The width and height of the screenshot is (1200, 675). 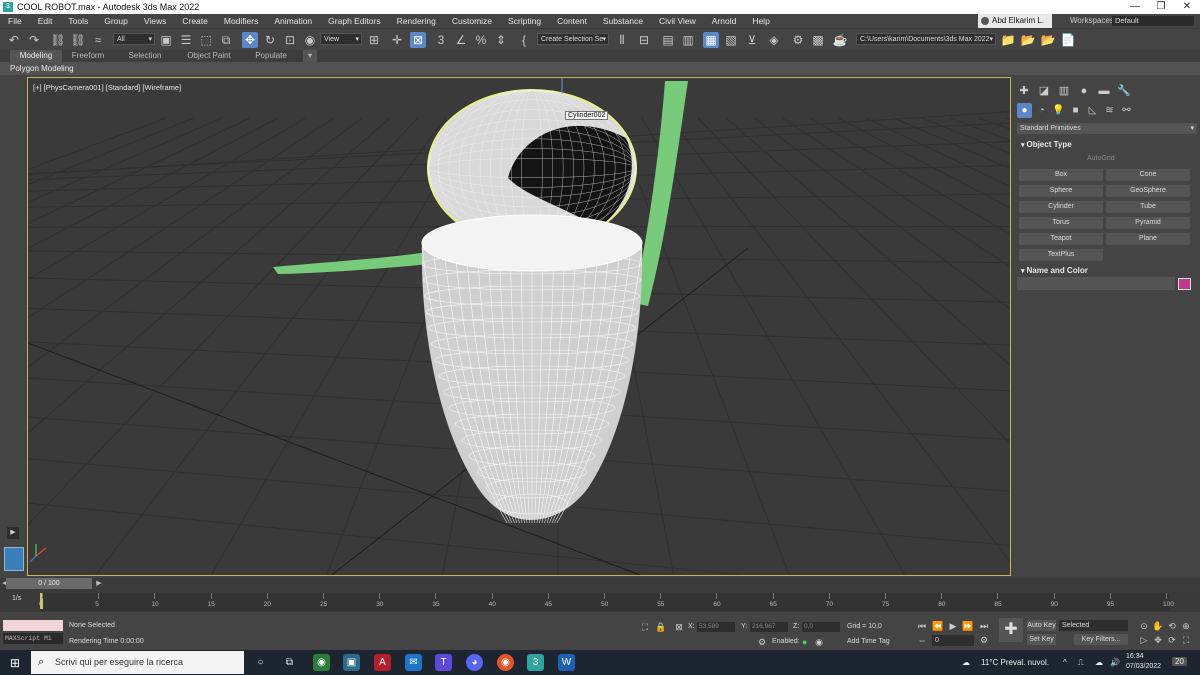 I want to click on select-by-name-icon: ☰, so click(x=186, y=40).